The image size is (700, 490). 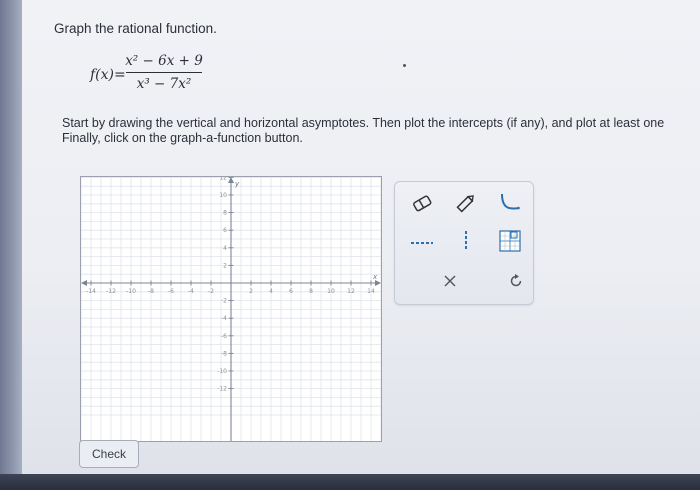 I want to click on grid-point-tool, so click(x=510, y=241).